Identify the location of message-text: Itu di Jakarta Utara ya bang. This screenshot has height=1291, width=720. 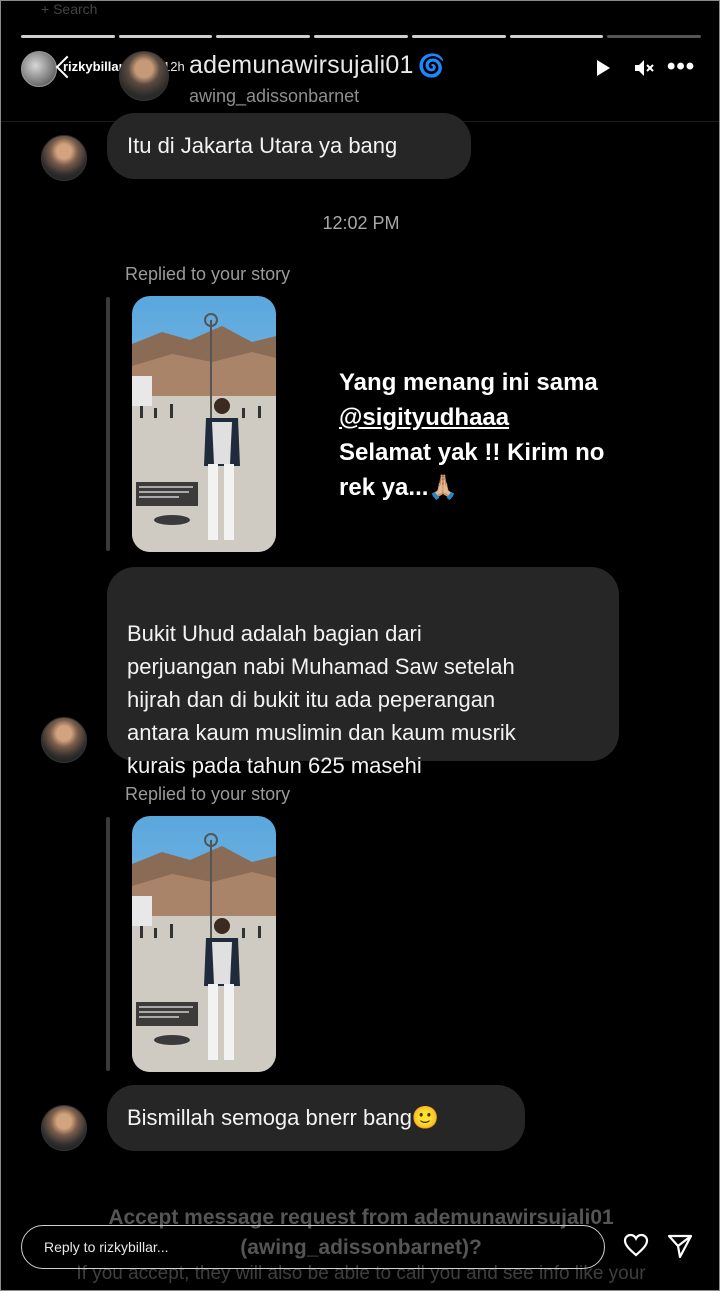
(262, 145).